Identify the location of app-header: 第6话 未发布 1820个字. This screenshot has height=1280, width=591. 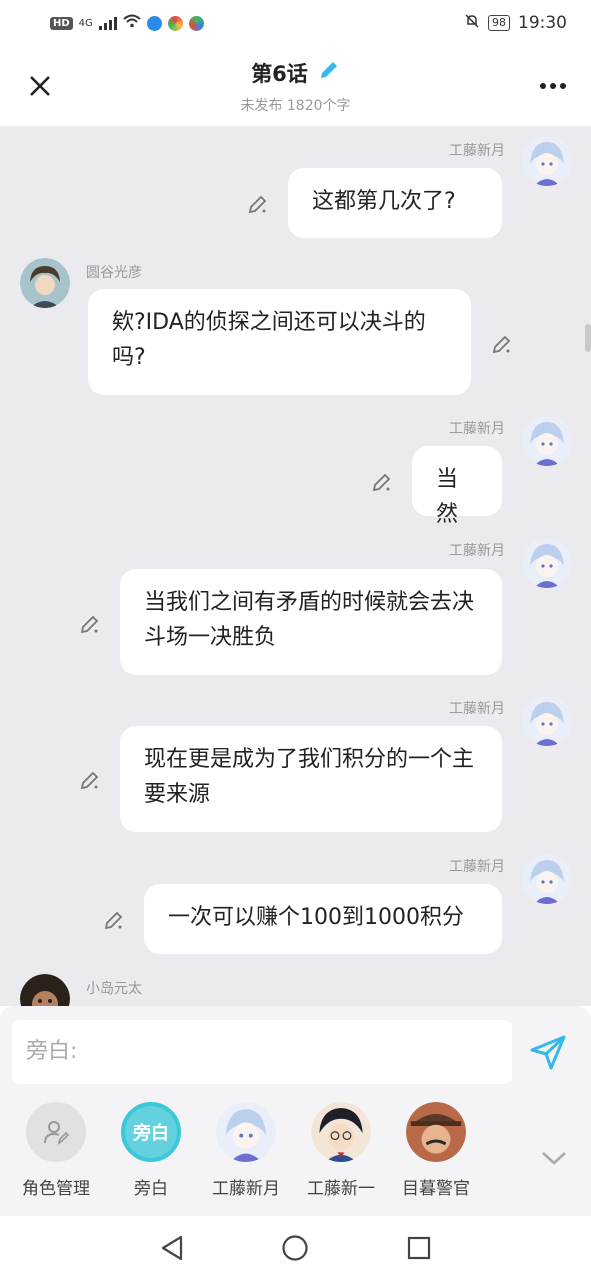
(295, 86).